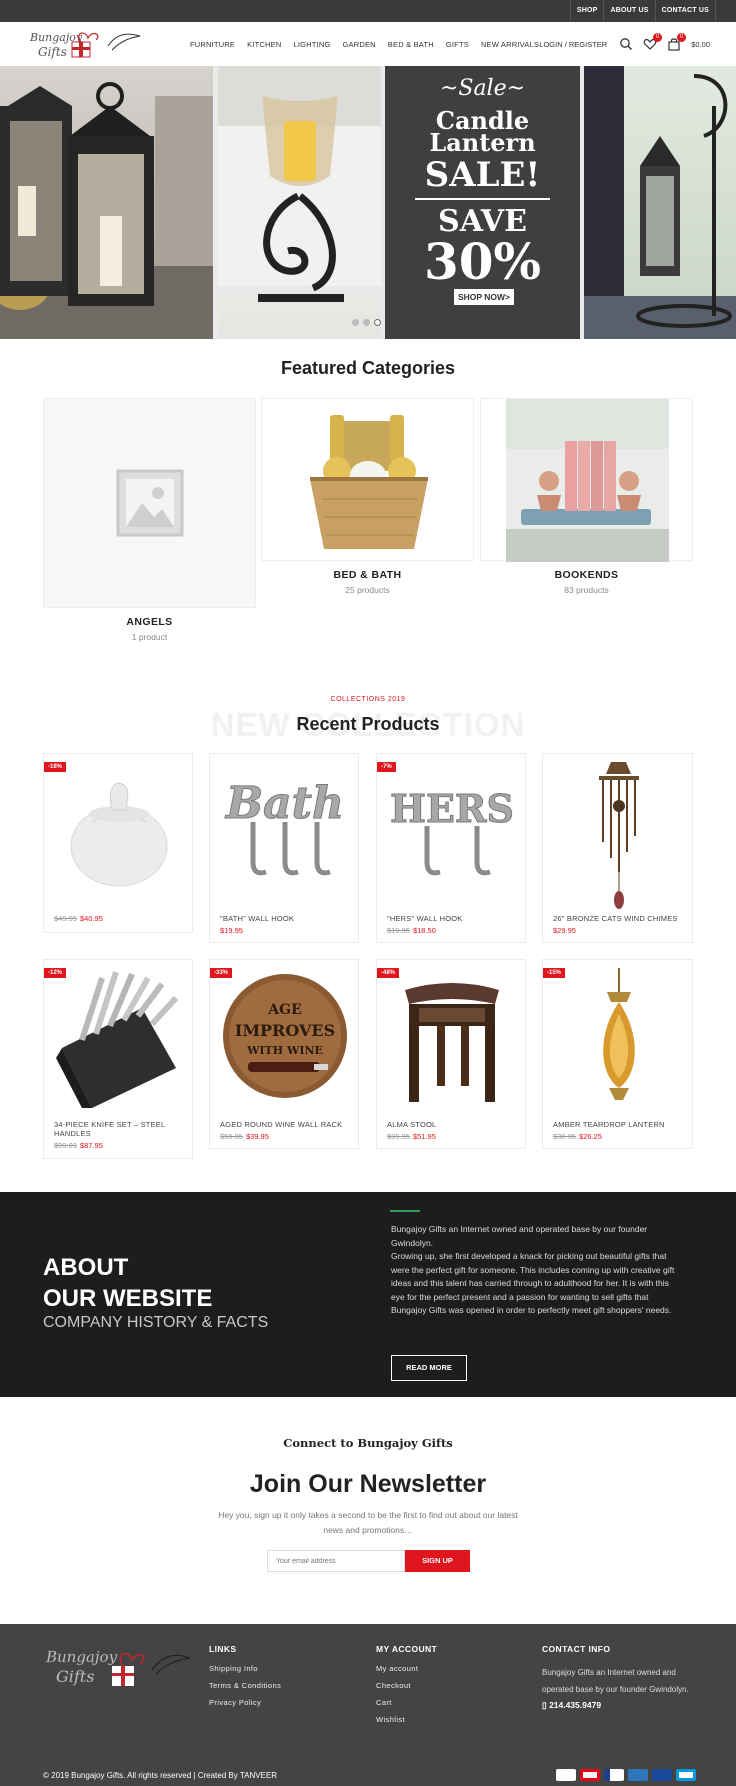 The height and width of the screenshot is (1786, 736). I want to click on product-card-alma-stool: -48% ALMA STOOL $99.95 $51.95, so click(451, 1054).